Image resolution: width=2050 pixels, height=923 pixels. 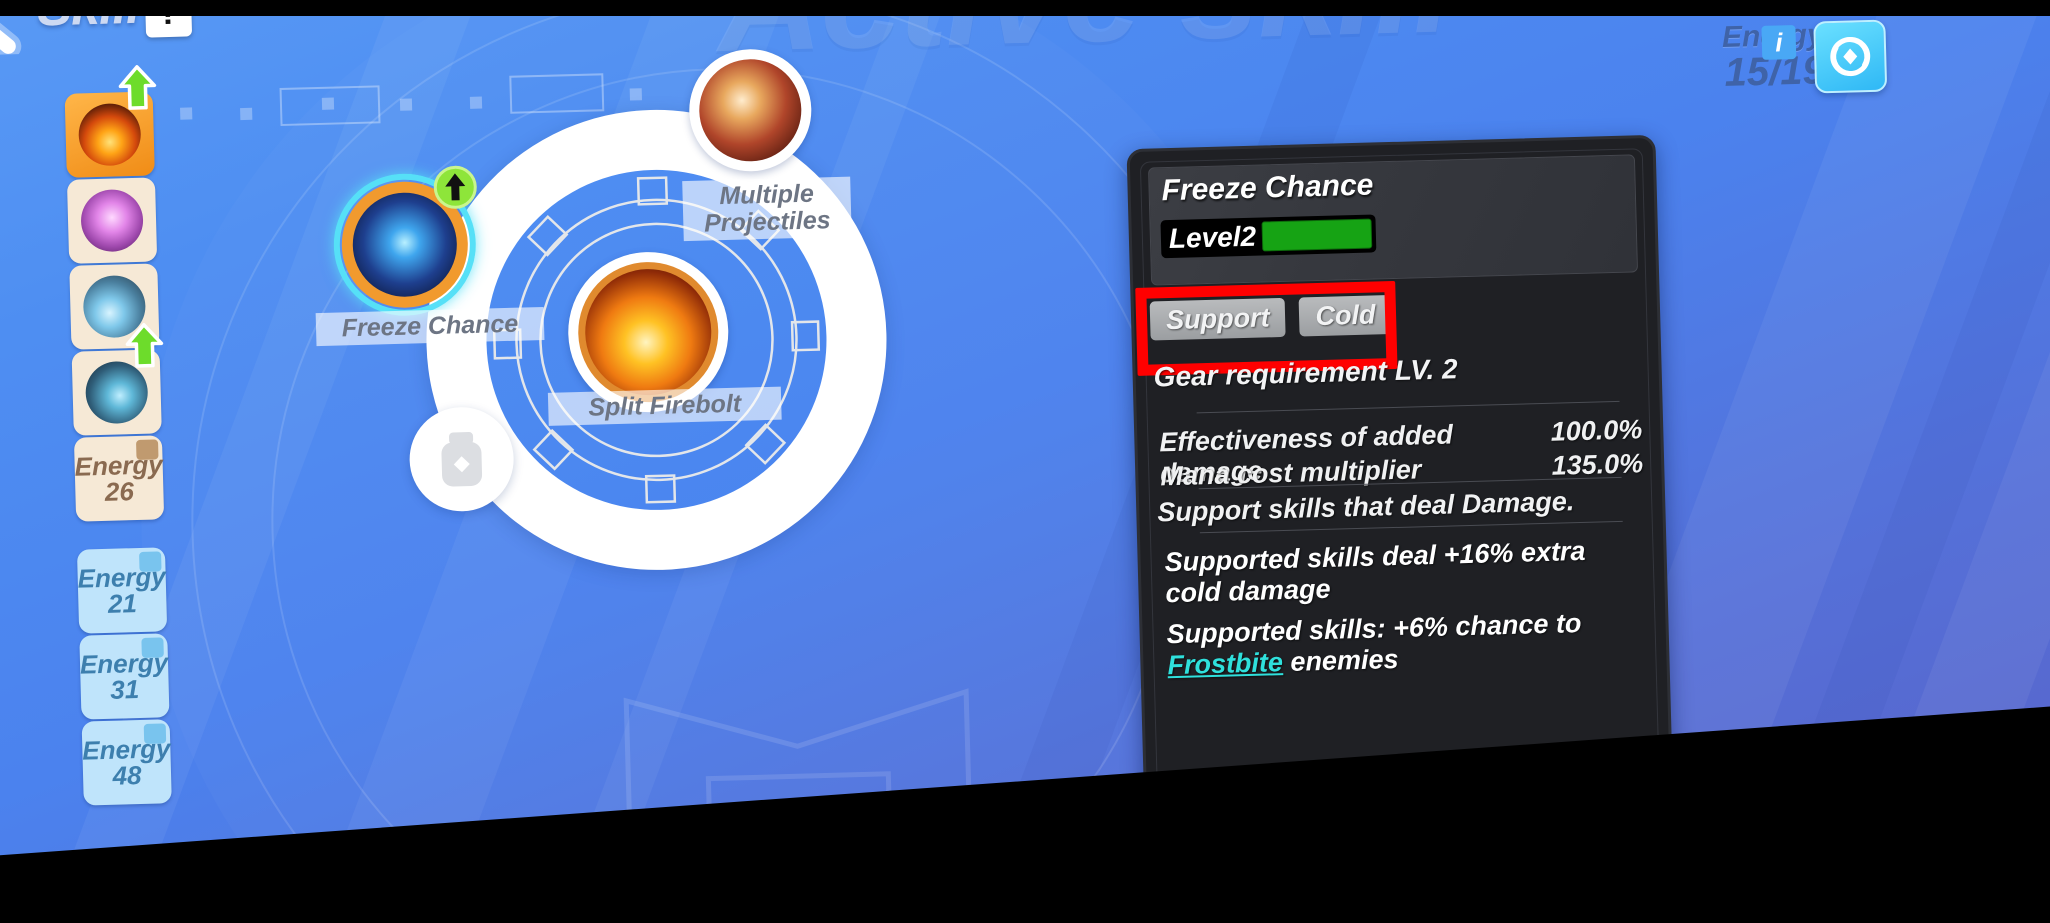 What do you see at coordinates (1774, 71) in the screenshot?
I see `energy-meter-value: 15/19` at bounding box center [1774, 71].